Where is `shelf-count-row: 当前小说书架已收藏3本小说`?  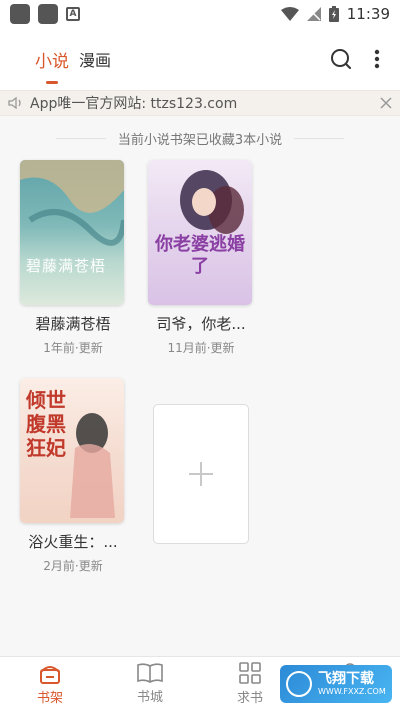 shelf-count-row: 当前小说书架已收藏3本小说 is located at coordinates (200, 138).